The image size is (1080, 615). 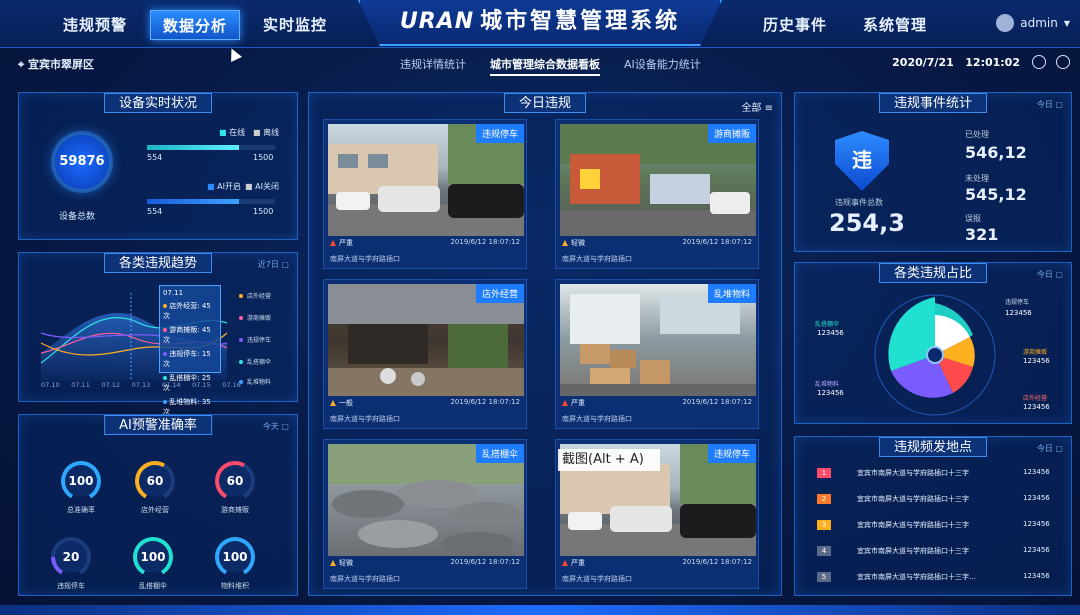 What do you see at coordinates (757, 106) in the screenshot?
I see `today-filter: 全部 ≡` at bounding box center [757, 106].